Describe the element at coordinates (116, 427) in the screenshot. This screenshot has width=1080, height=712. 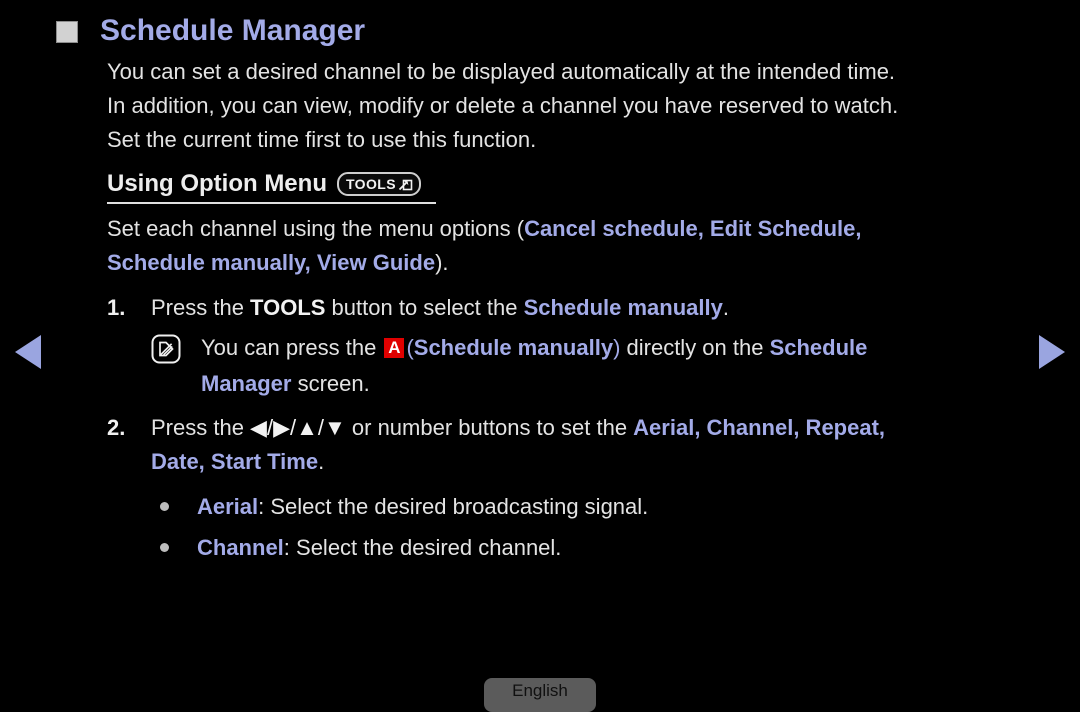
I see `step-2-number: 2.` at that location.